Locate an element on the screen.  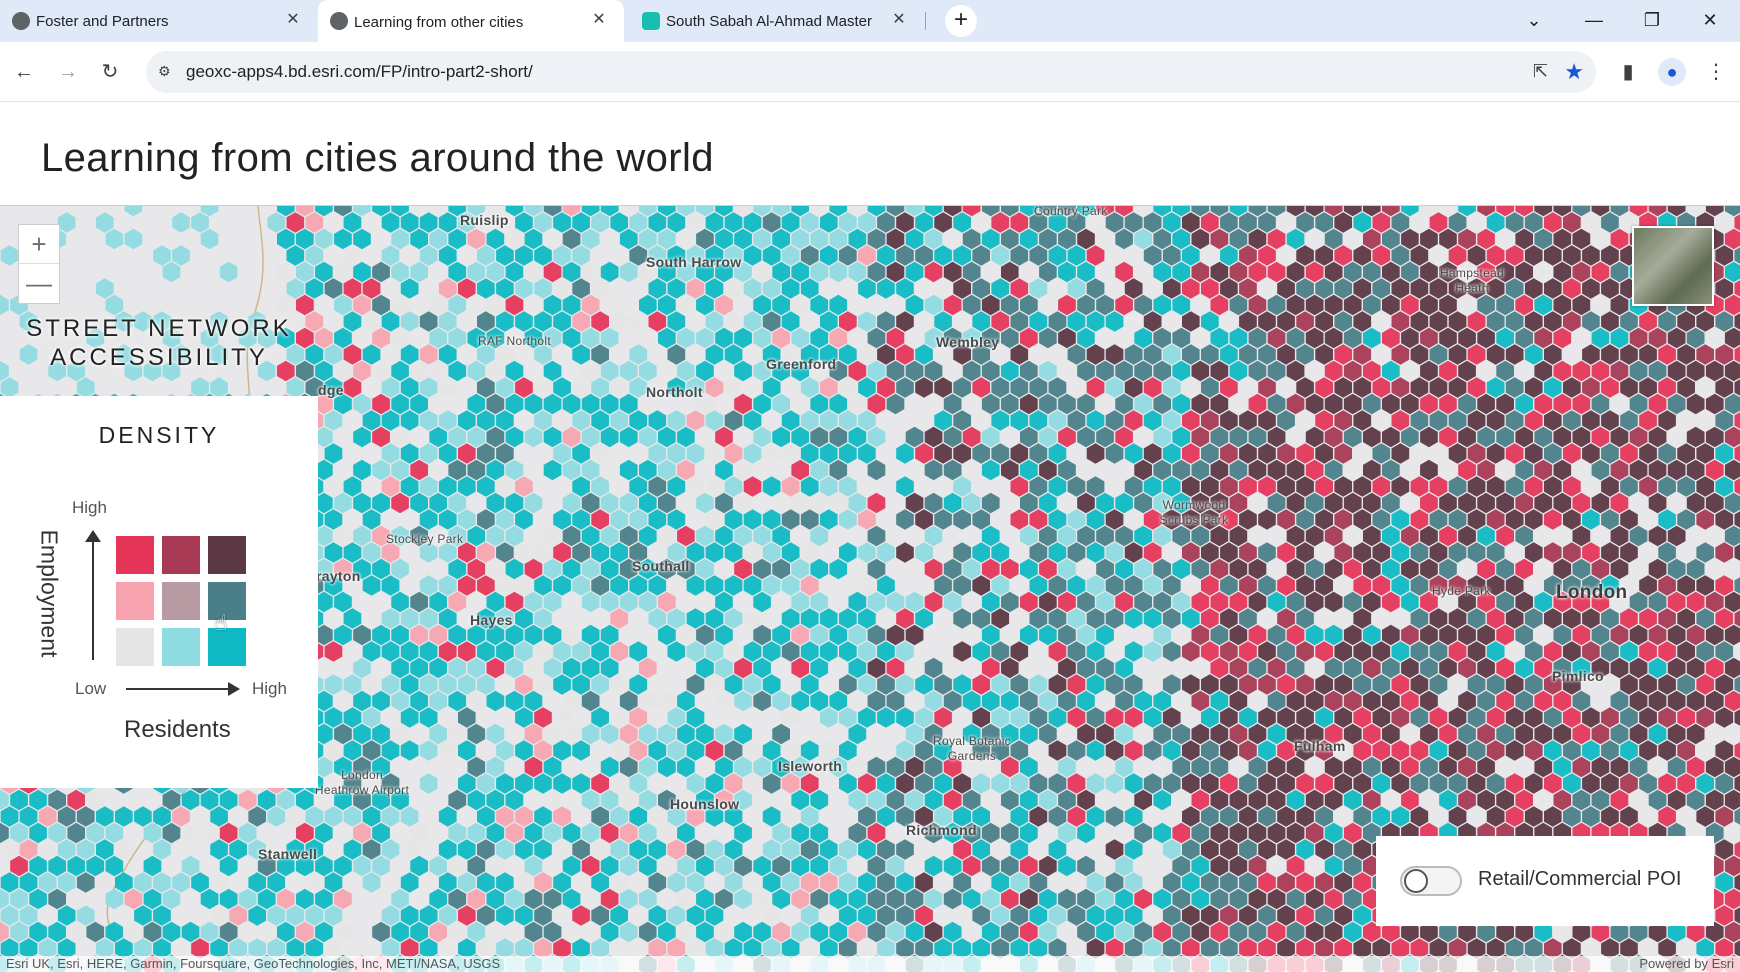
reload-icon: ↻ is located at coordinates (110, 72).